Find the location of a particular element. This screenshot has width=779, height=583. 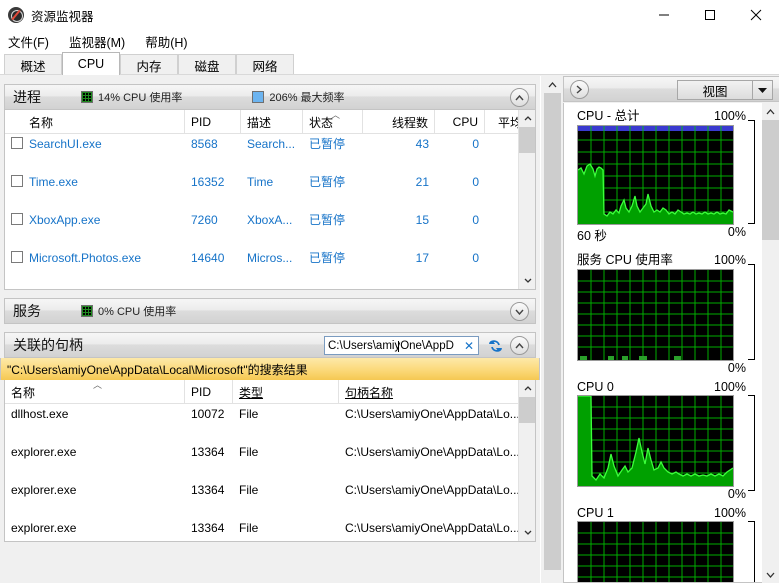

processes-collapse-button is located at coordinates (519, 97).